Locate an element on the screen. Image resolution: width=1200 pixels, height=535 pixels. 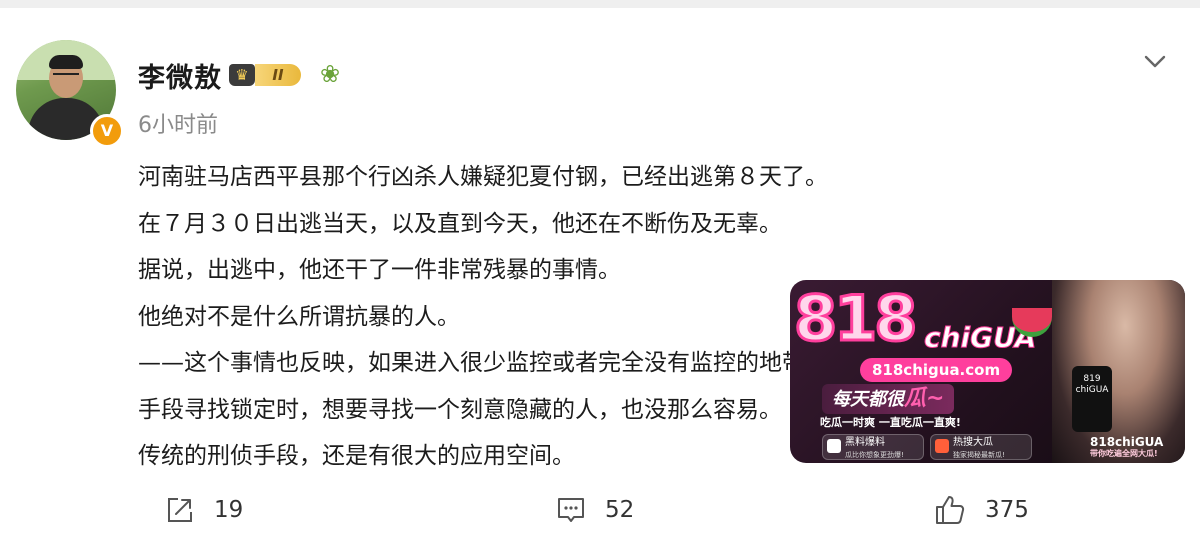
ad-slogan: 每天都很瓜~ is located at coordinates (888, 399).